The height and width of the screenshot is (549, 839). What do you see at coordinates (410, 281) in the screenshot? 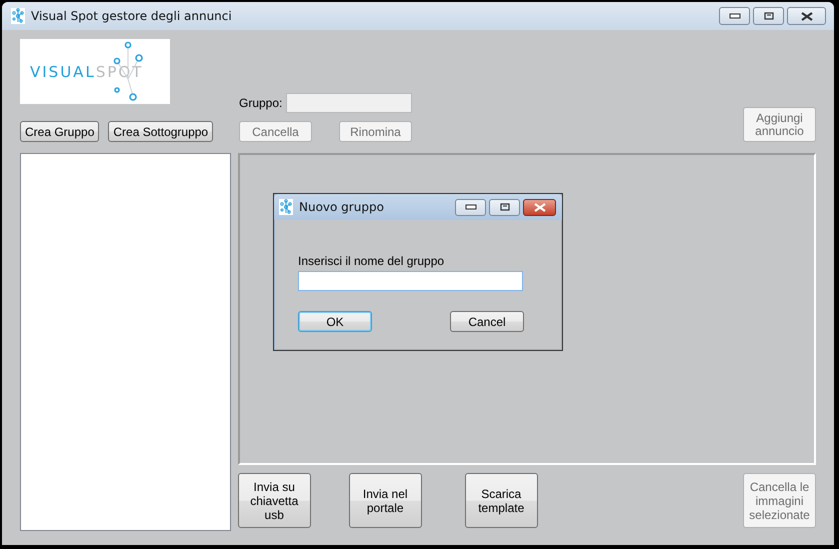
I see `name-field` at bounding box center [410, 281].